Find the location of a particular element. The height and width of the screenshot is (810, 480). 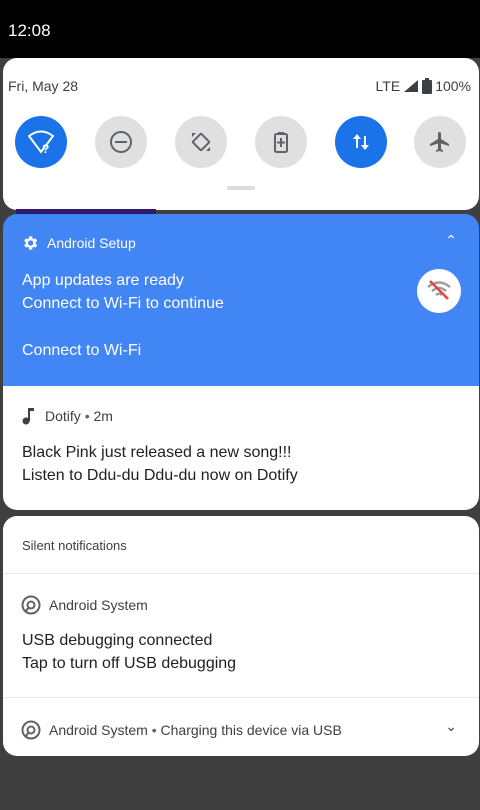

gear-icon is located at coordinates (31, 243).